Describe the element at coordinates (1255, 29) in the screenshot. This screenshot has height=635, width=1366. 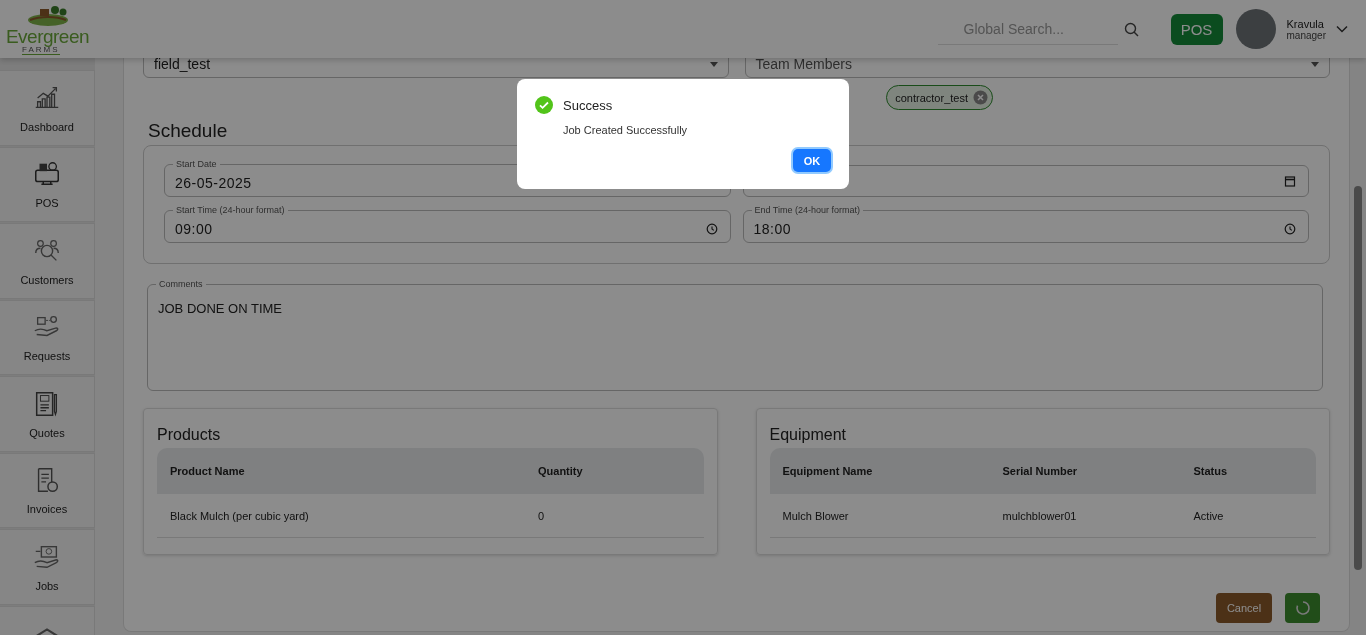
I see `avatar` at that location.